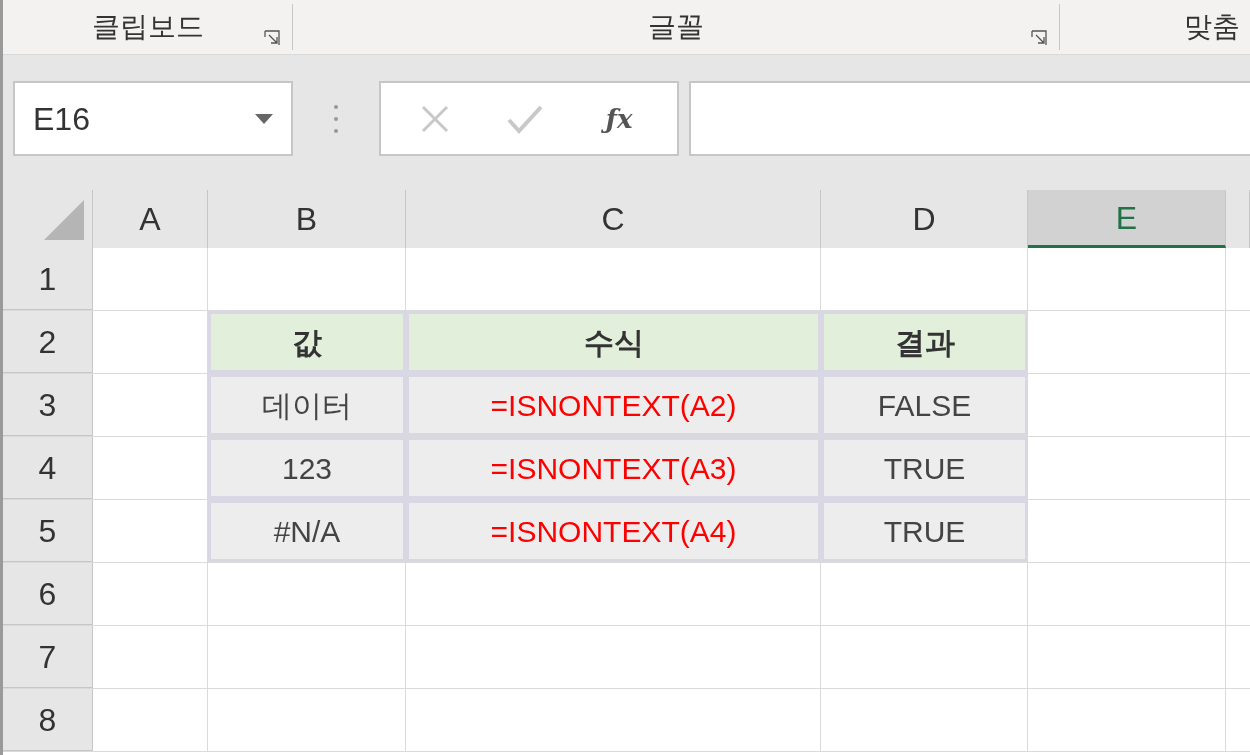 This screenshot has height=755, width=1250. What do you see at coordinates (969, 118) in the screenshot?
I see `formula-input-field` at bounding box center [969, 118].